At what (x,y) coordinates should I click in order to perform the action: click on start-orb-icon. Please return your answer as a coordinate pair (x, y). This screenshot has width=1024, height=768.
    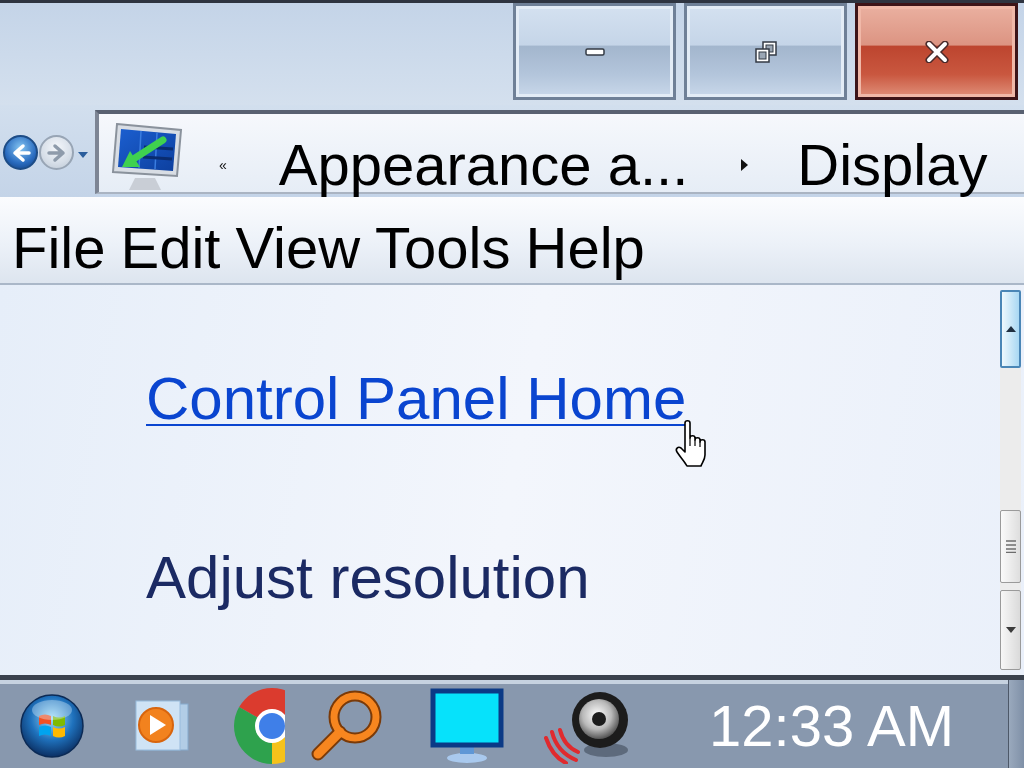
    Looking at the image, I should click on (52, 726).